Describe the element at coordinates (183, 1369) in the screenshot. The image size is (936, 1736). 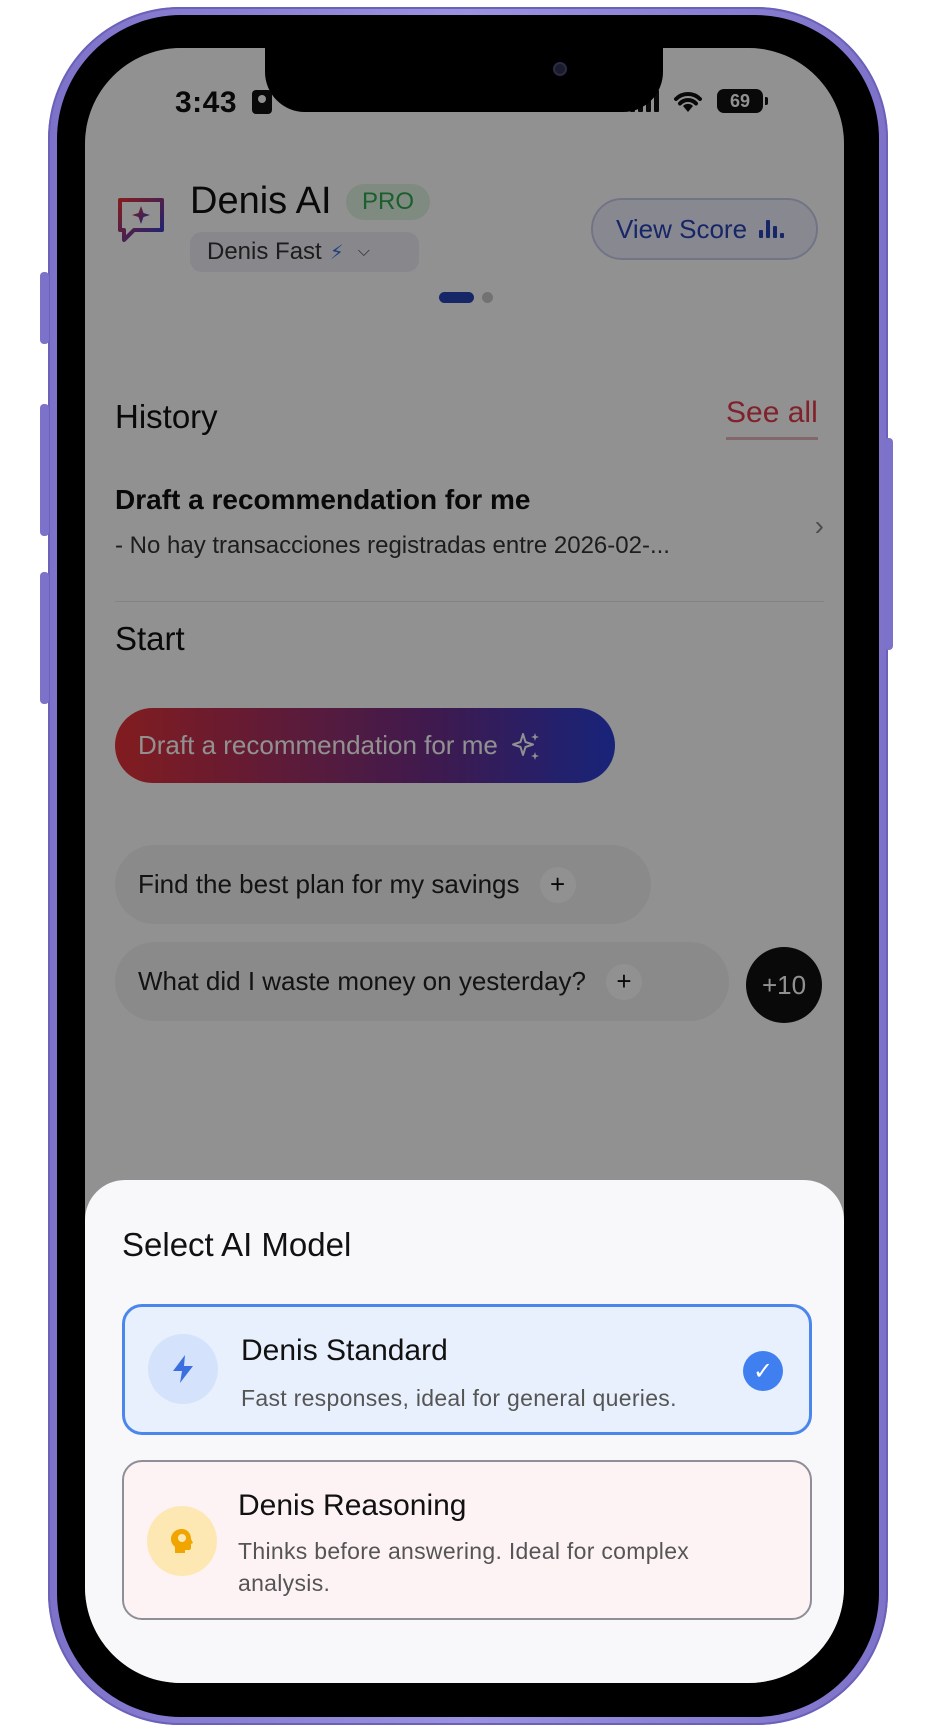
I see `lightning-icon` at that location.